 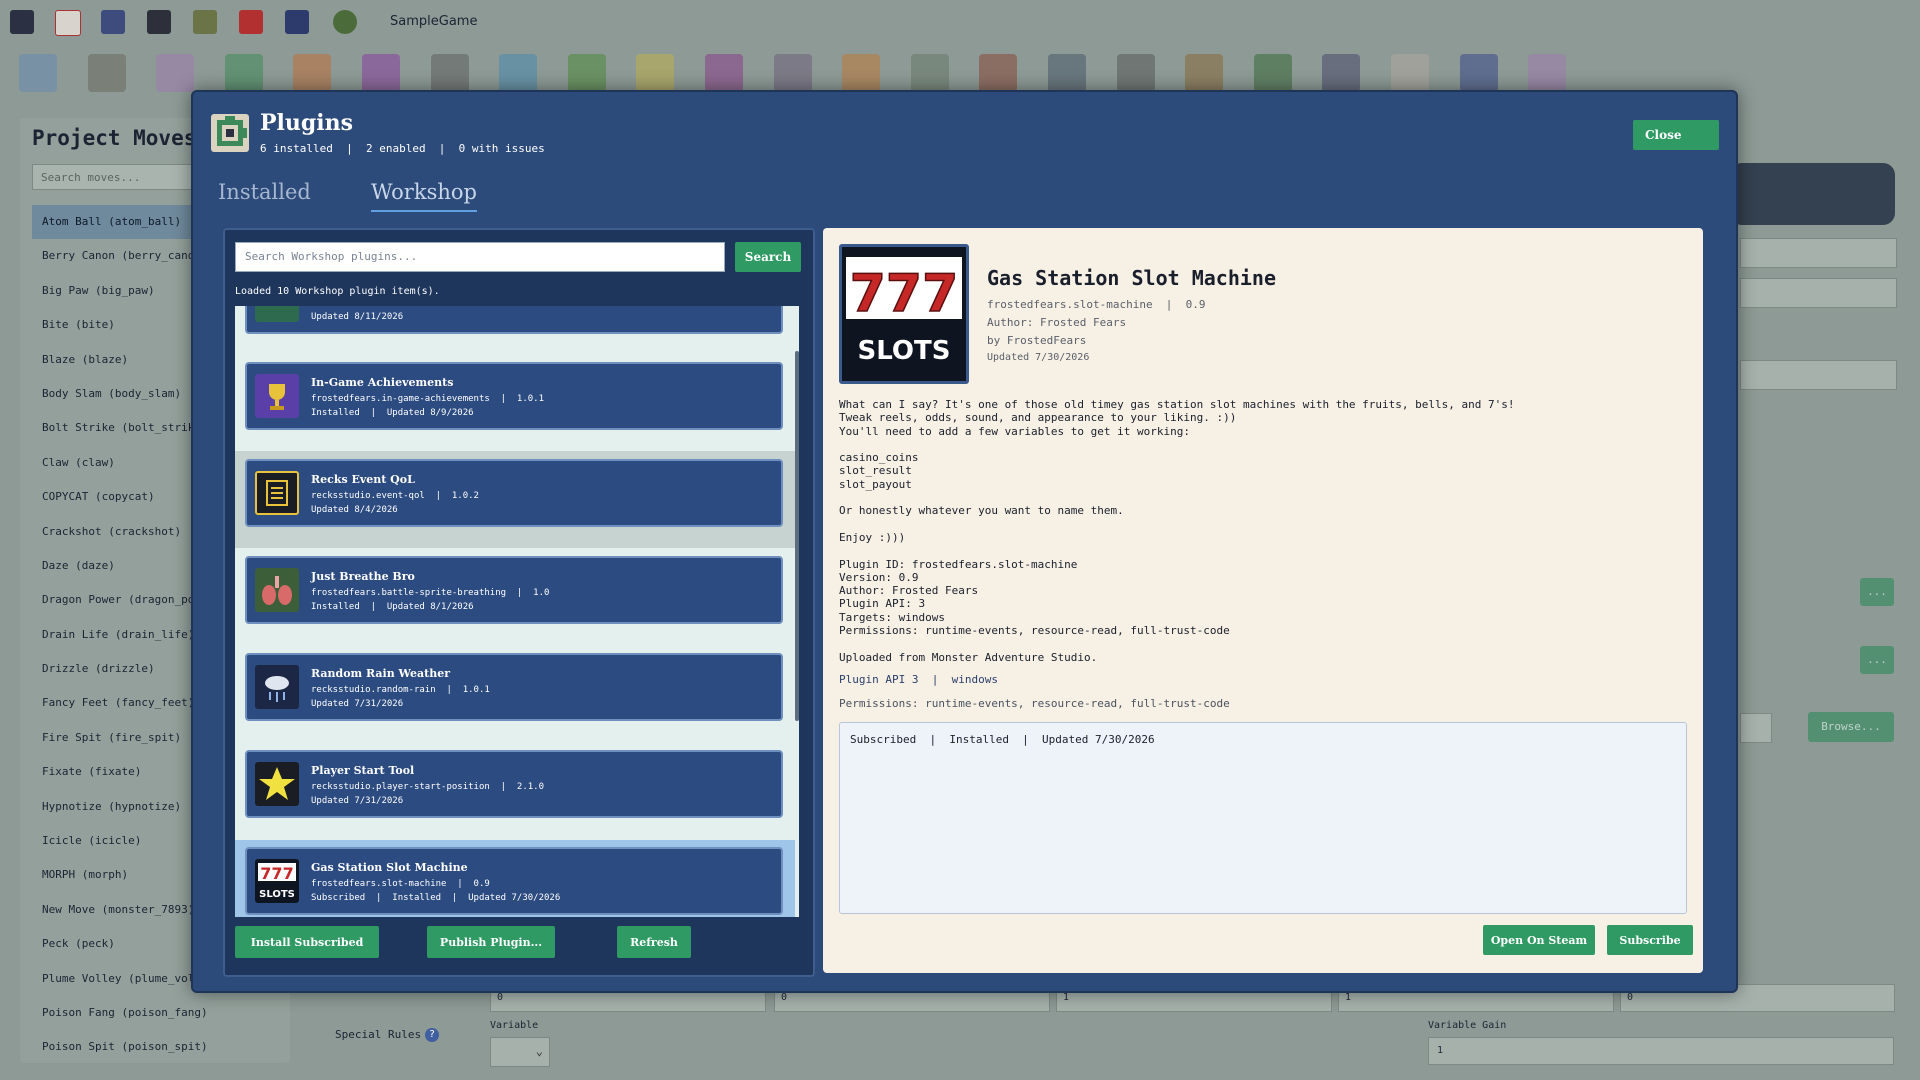 What do you see at coordinates (382, 382) in the screenshot?
I see `plugin-name: In-Game Achievements` at bounding box center [382, 382].